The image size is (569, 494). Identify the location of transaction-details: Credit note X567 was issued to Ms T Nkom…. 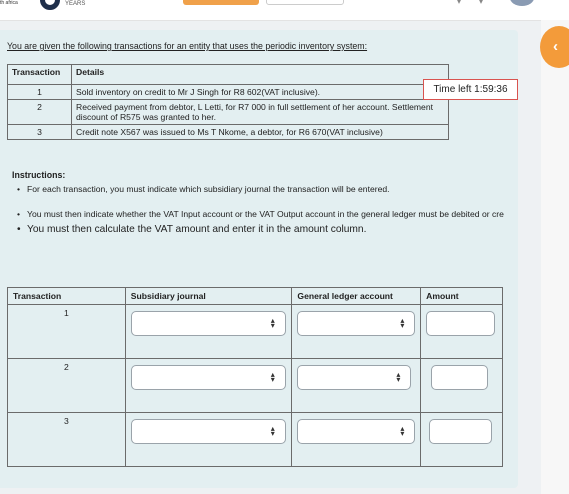
(260, 132).